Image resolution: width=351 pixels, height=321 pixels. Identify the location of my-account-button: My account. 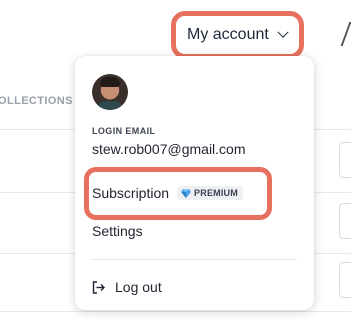
(237, 35).